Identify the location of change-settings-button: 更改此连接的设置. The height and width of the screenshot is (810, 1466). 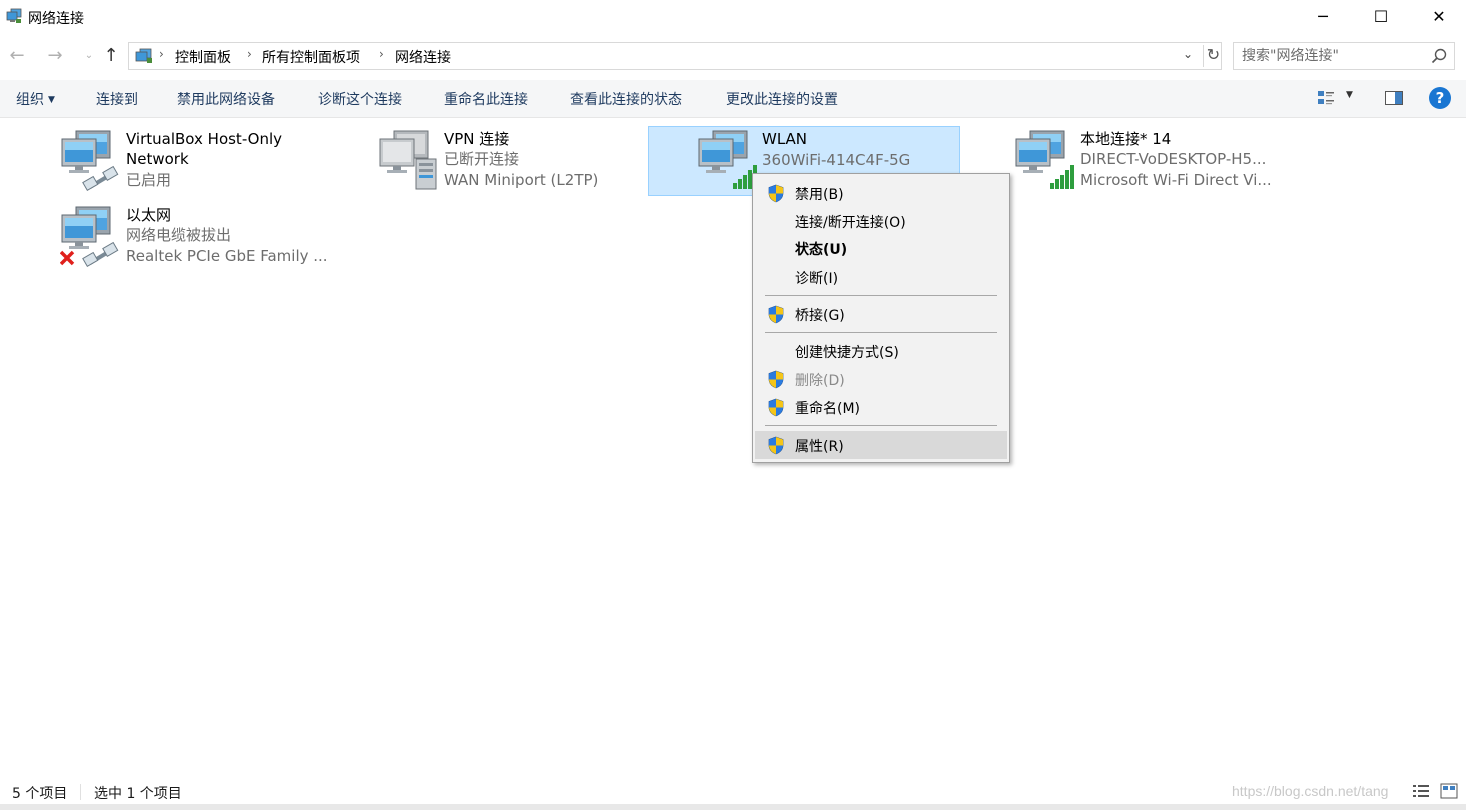
(782, 99).